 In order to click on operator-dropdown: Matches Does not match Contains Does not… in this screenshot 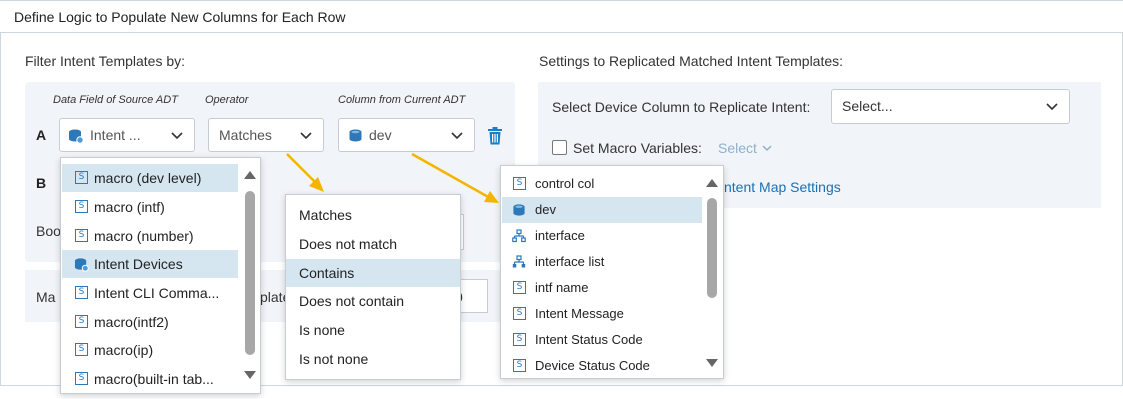, I will do `click(373, 287)`.